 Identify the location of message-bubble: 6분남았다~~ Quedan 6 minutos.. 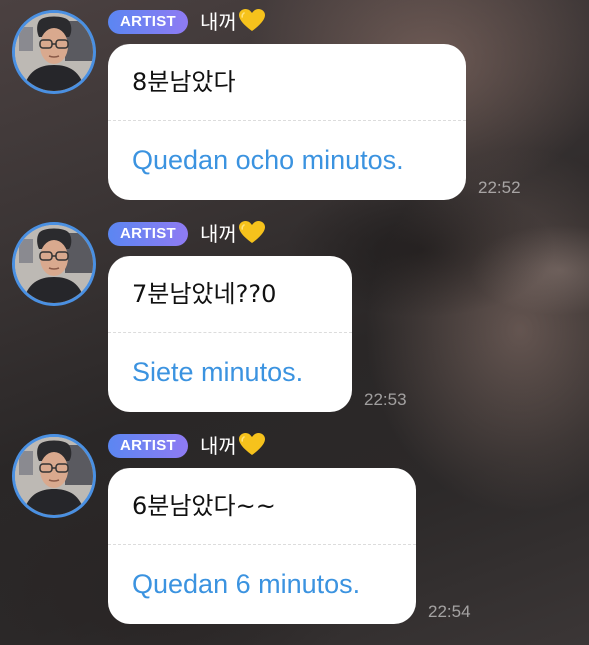
(262, 546).